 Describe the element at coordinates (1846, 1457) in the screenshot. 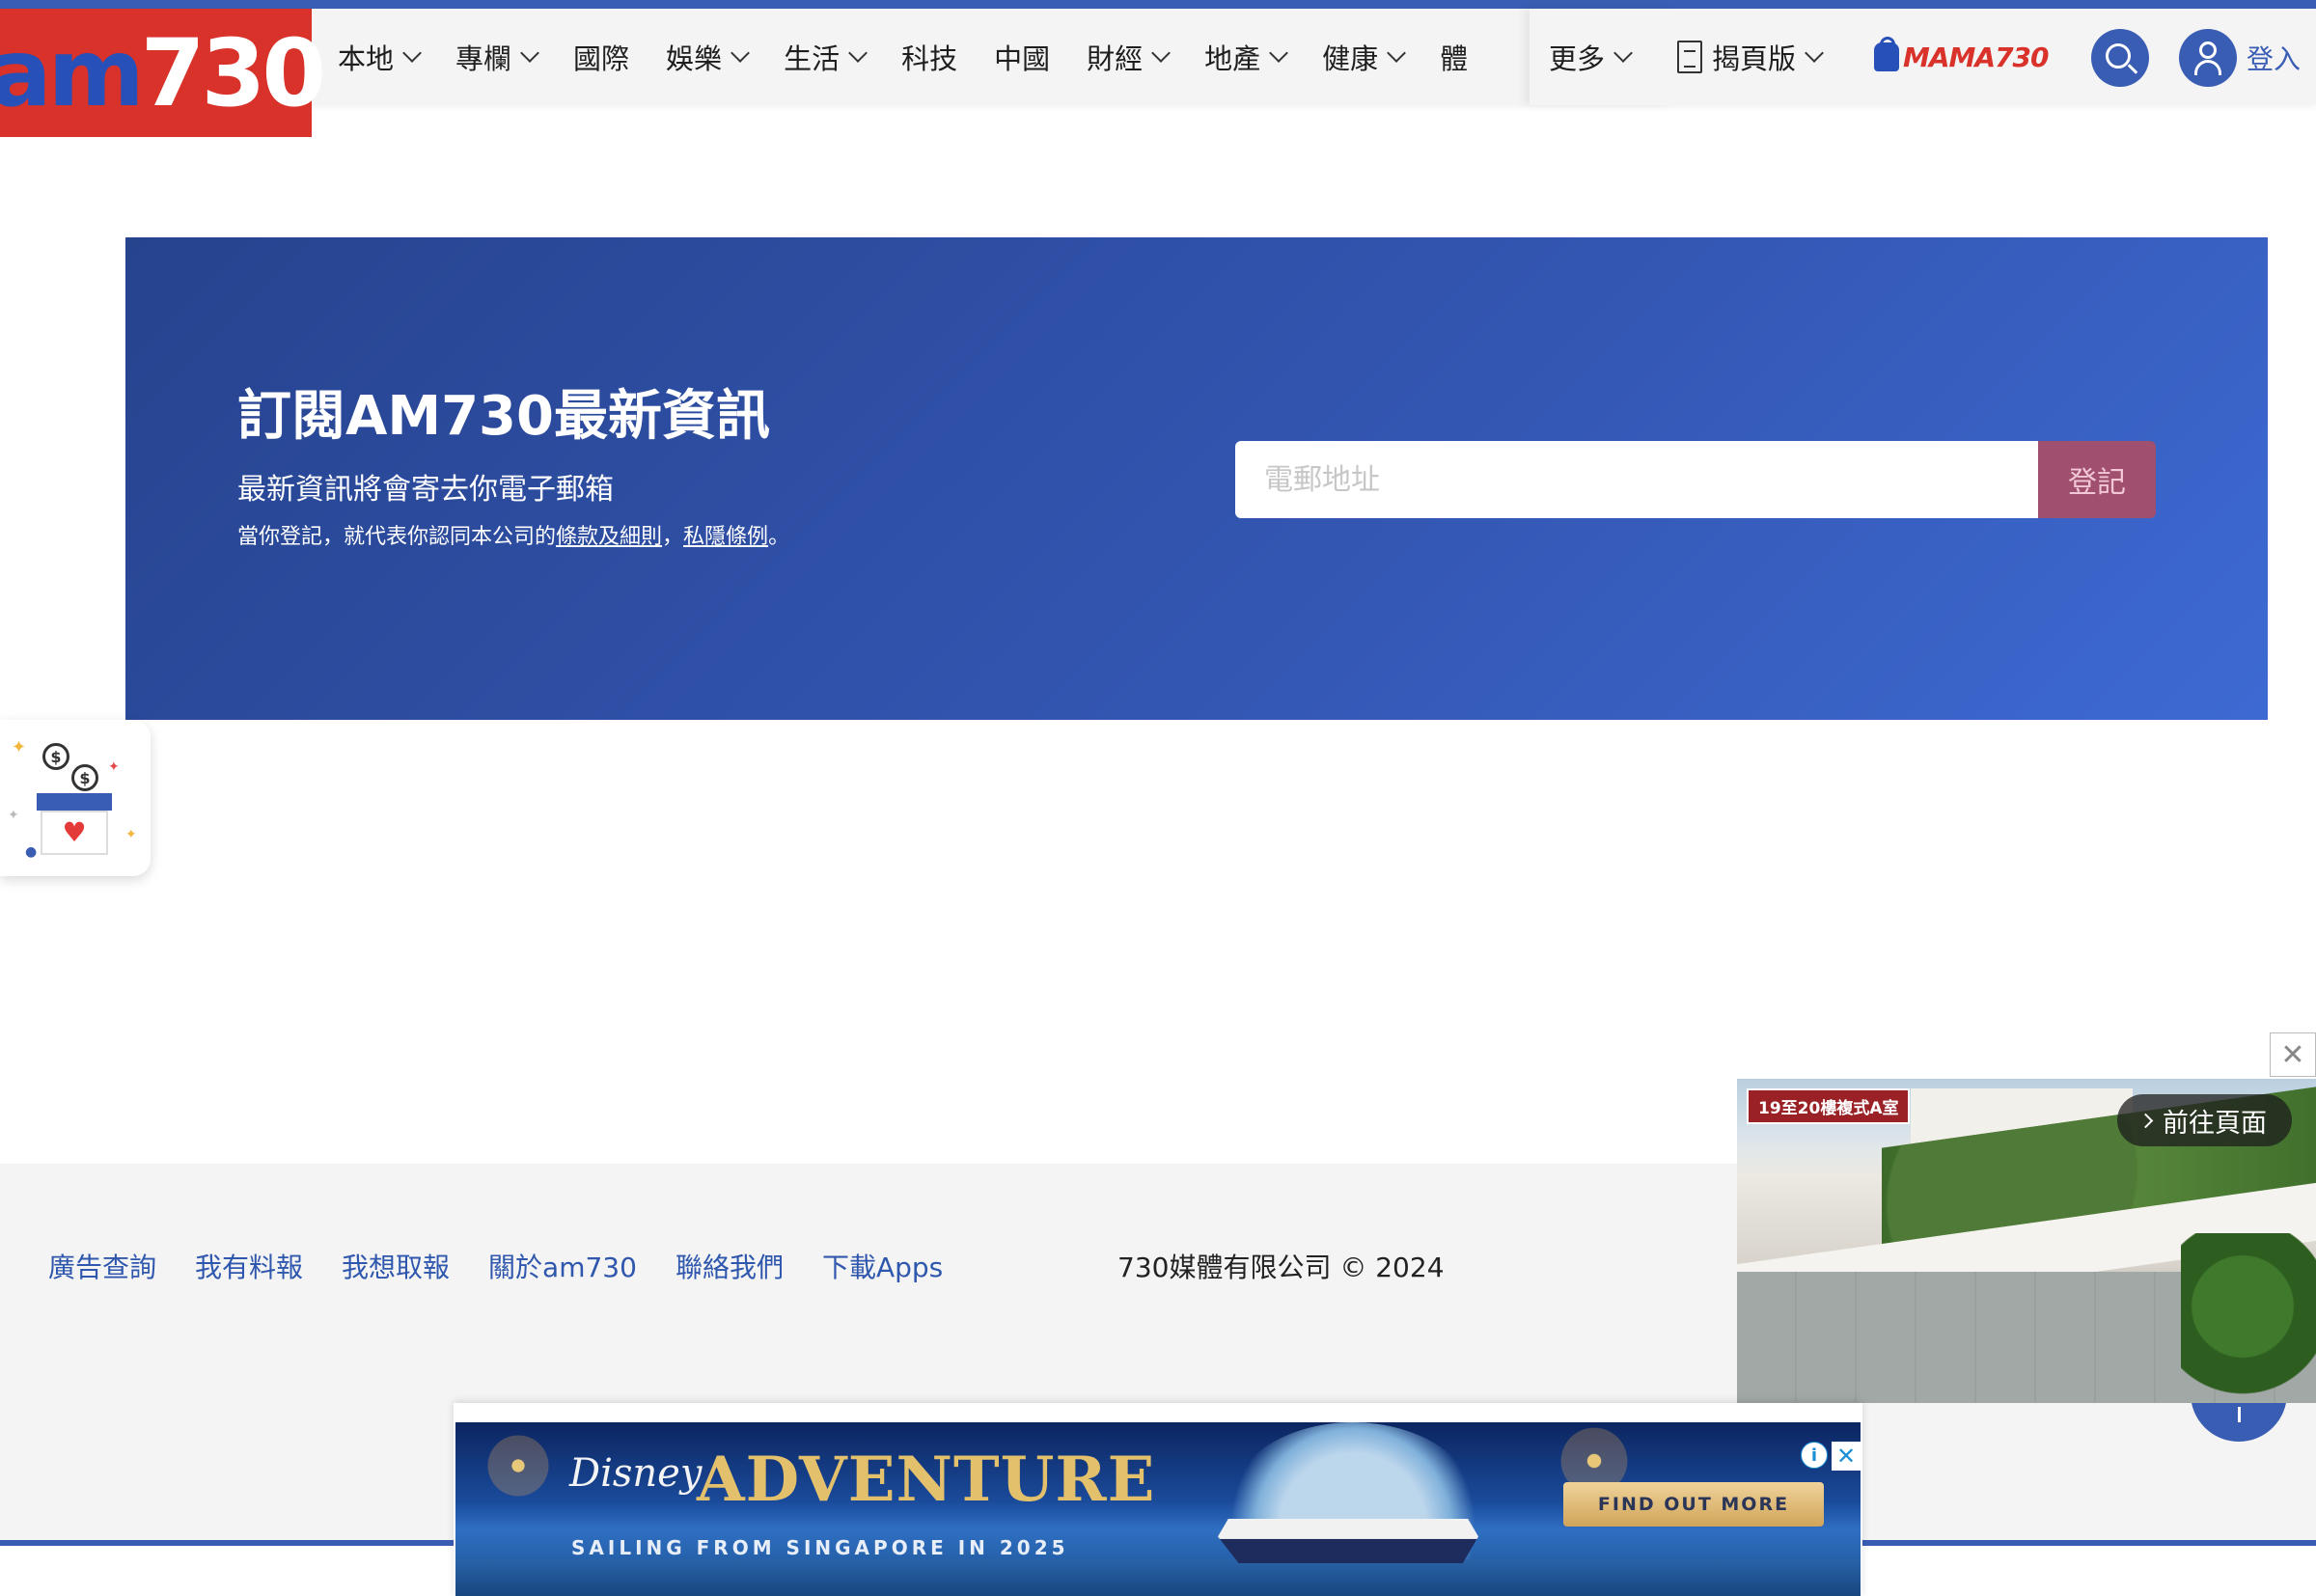

I see `ad-close-button: ✕` at that location.